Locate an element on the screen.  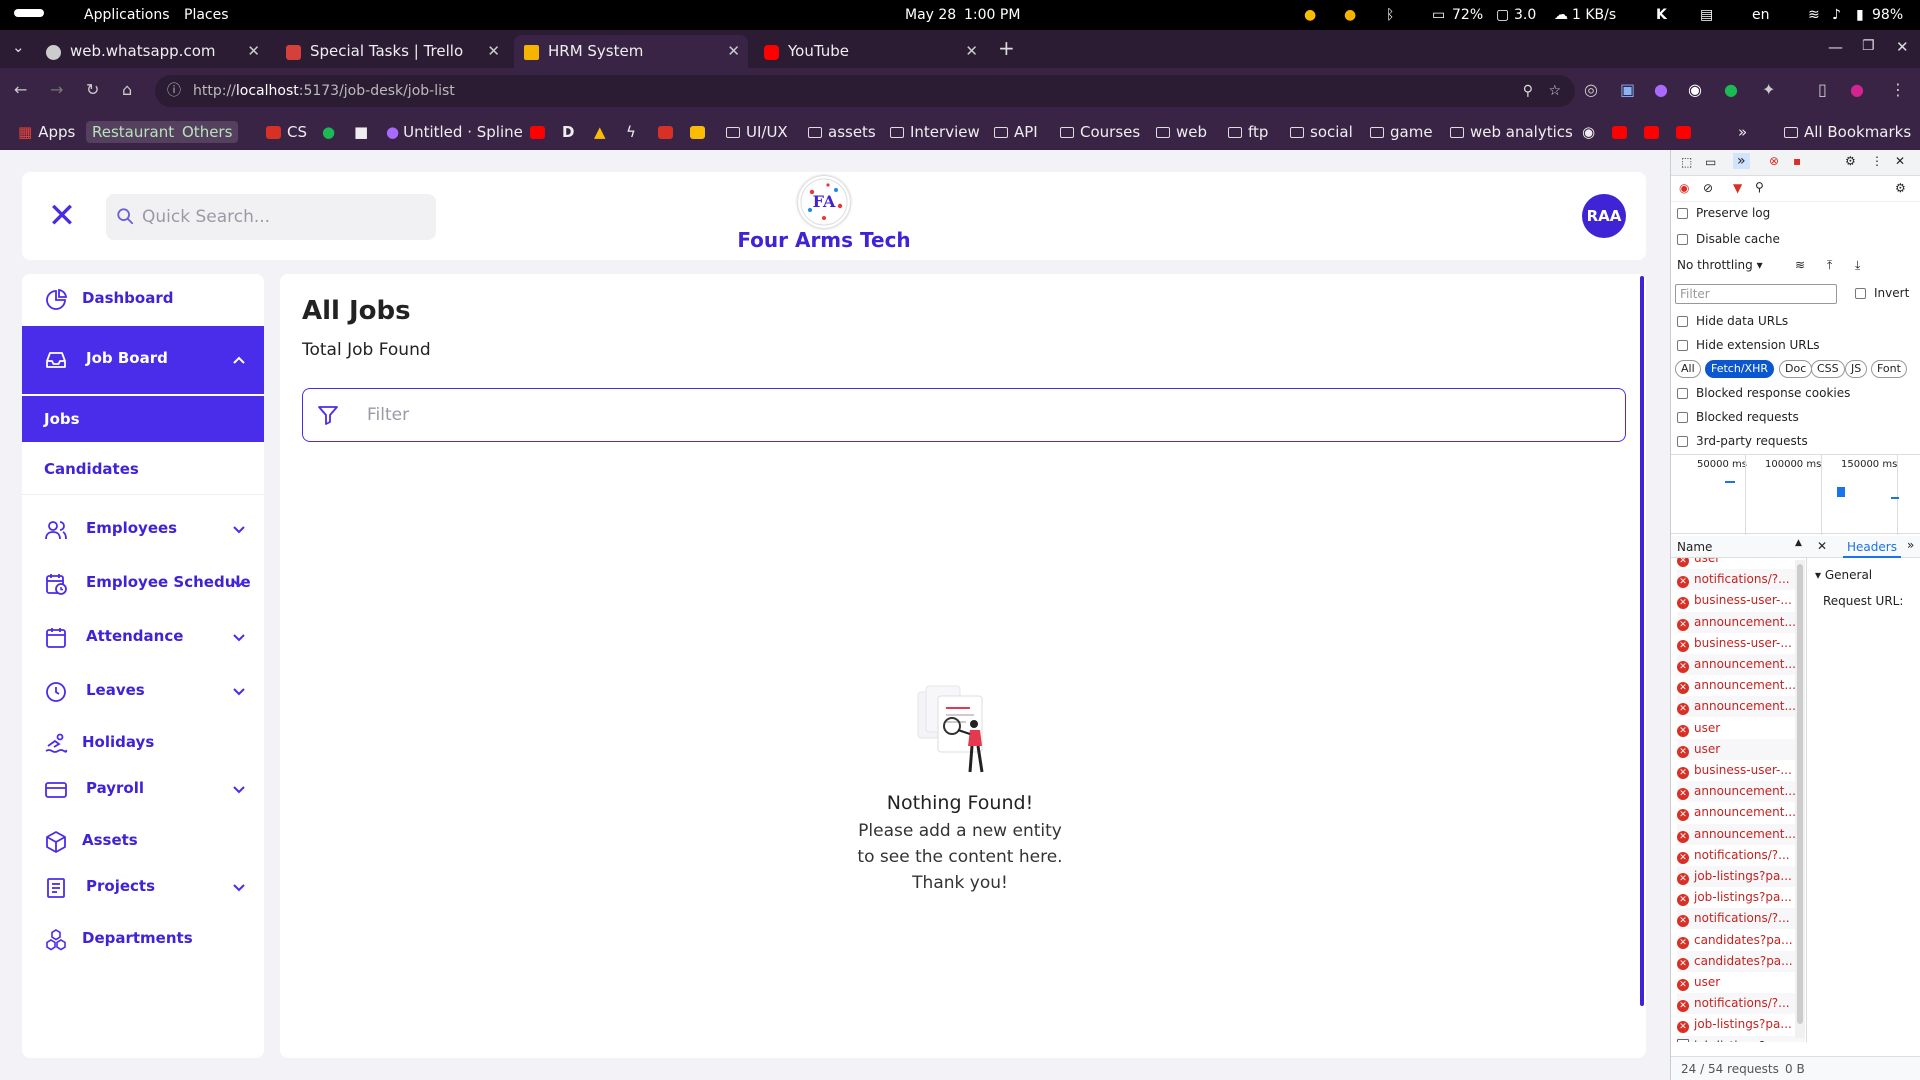
clock-time: 1:00 PM is located at coordinates (992, 15).